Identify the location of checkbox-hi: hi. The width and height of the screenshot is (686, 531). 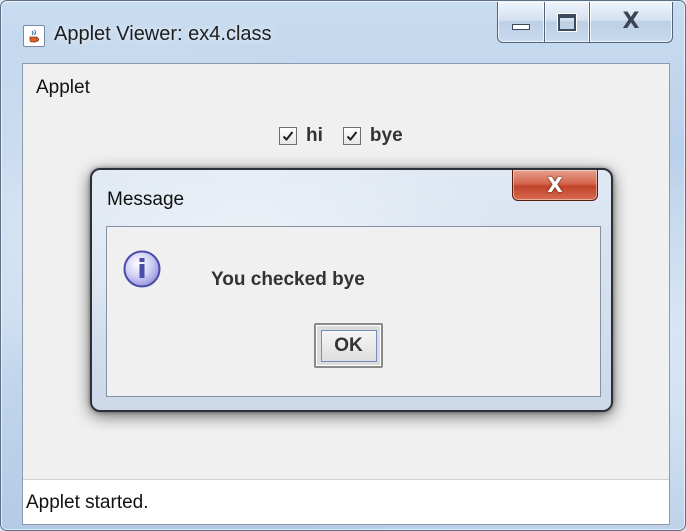
(301, 136).